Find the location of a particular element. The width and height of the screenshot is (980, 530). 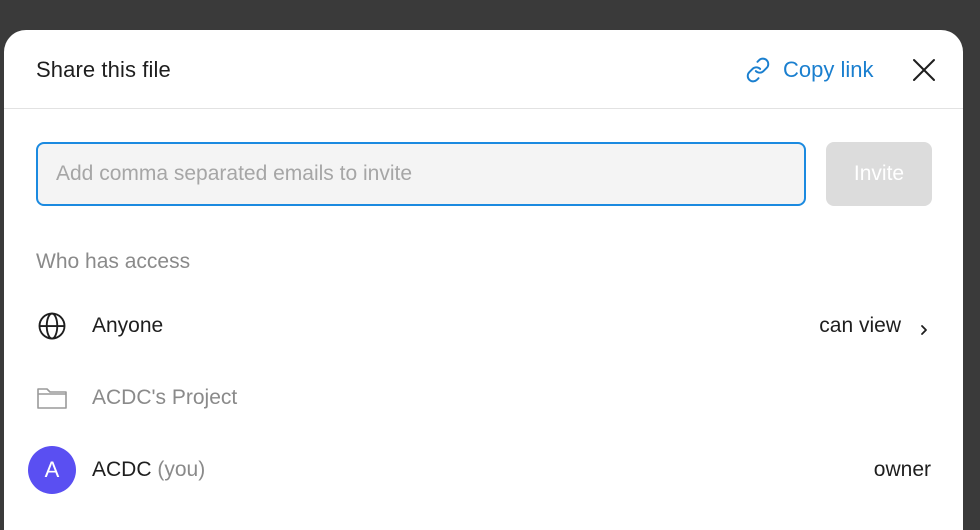

access-row-owner: A ACDC (you) owner is located at coordinates (483, 470).